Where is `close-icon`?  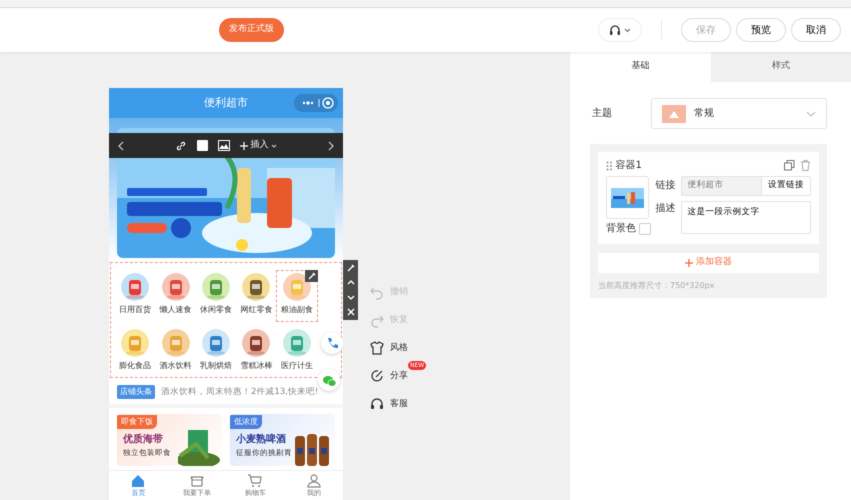
close-icon is located at coordinates (351, 312).